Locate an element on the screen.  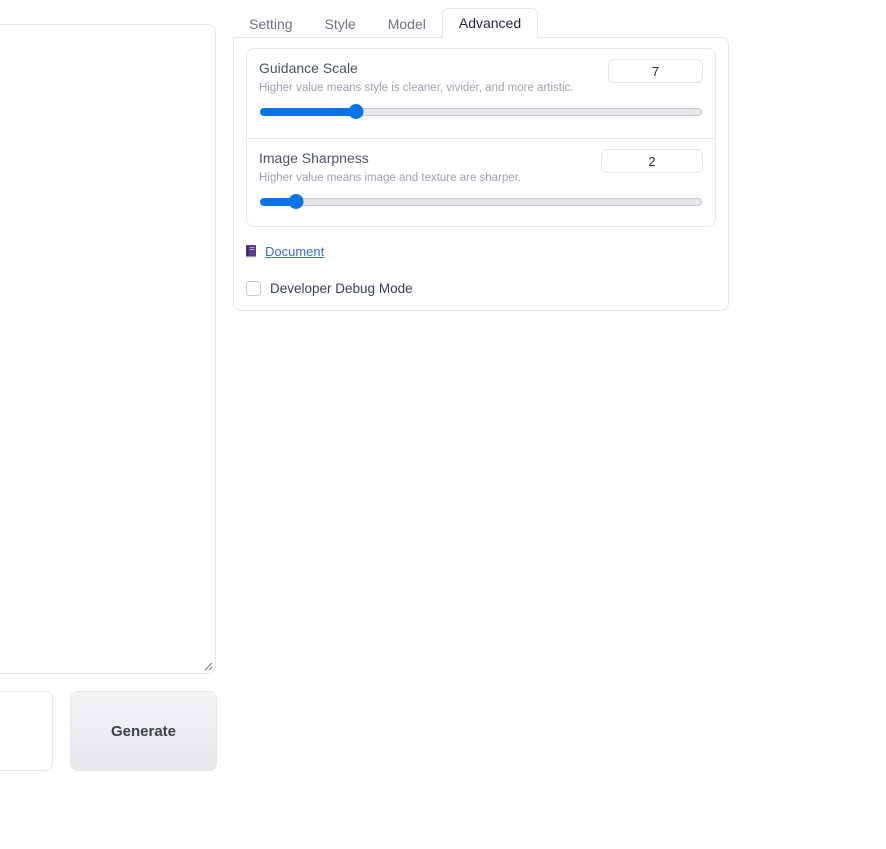
settings-tabs: Setting Style Model Advanced is located at coordinates (386, 23).